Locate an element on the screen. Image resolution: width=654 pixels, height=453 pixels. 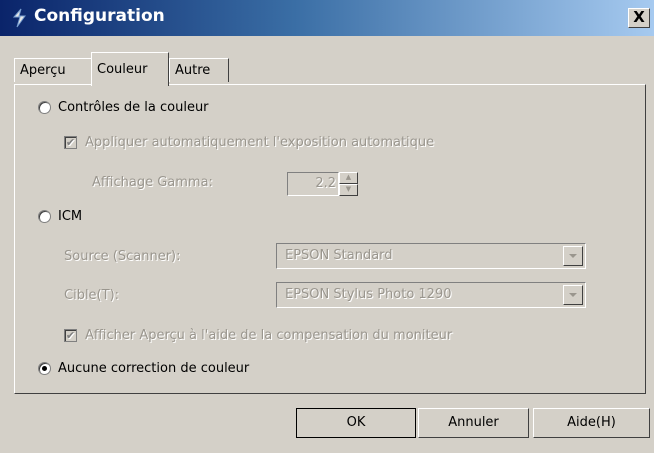
source-label: Source (Scanner): is located at coordinates (122, 256).